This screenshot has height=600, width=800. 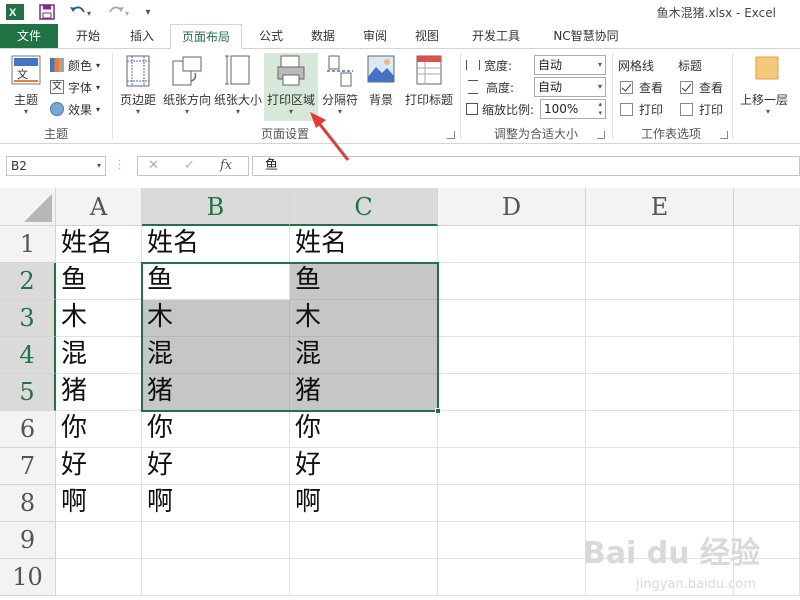 What do you see at coordinates (586, 36) in the screenshot?
I see `tab-nc: NC智慧协同` at bounding box center [586, 36].